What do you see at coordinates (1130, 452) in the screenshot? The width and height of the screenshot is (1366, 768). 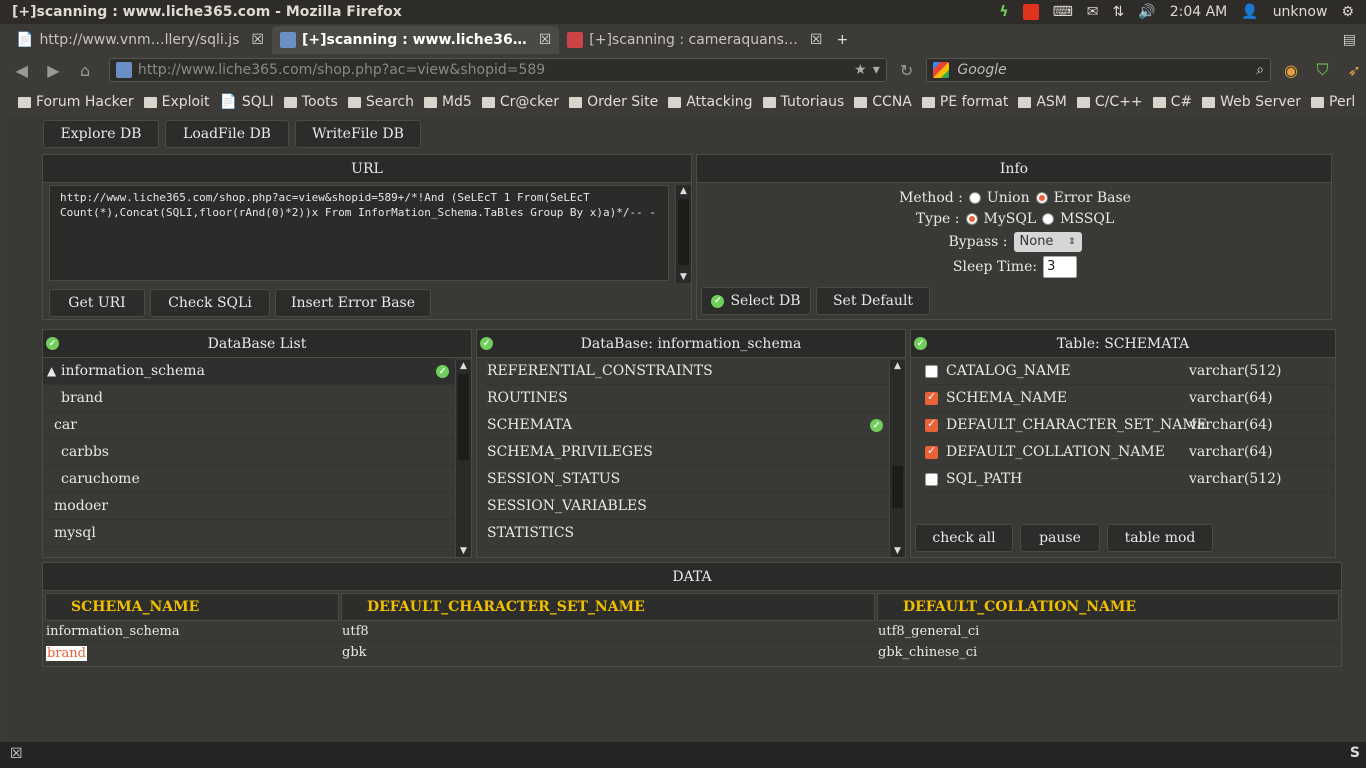 I see `column-row: DEFAULT_COLLATION_NAME varchar(64)` at bounding box center [1130, 452].